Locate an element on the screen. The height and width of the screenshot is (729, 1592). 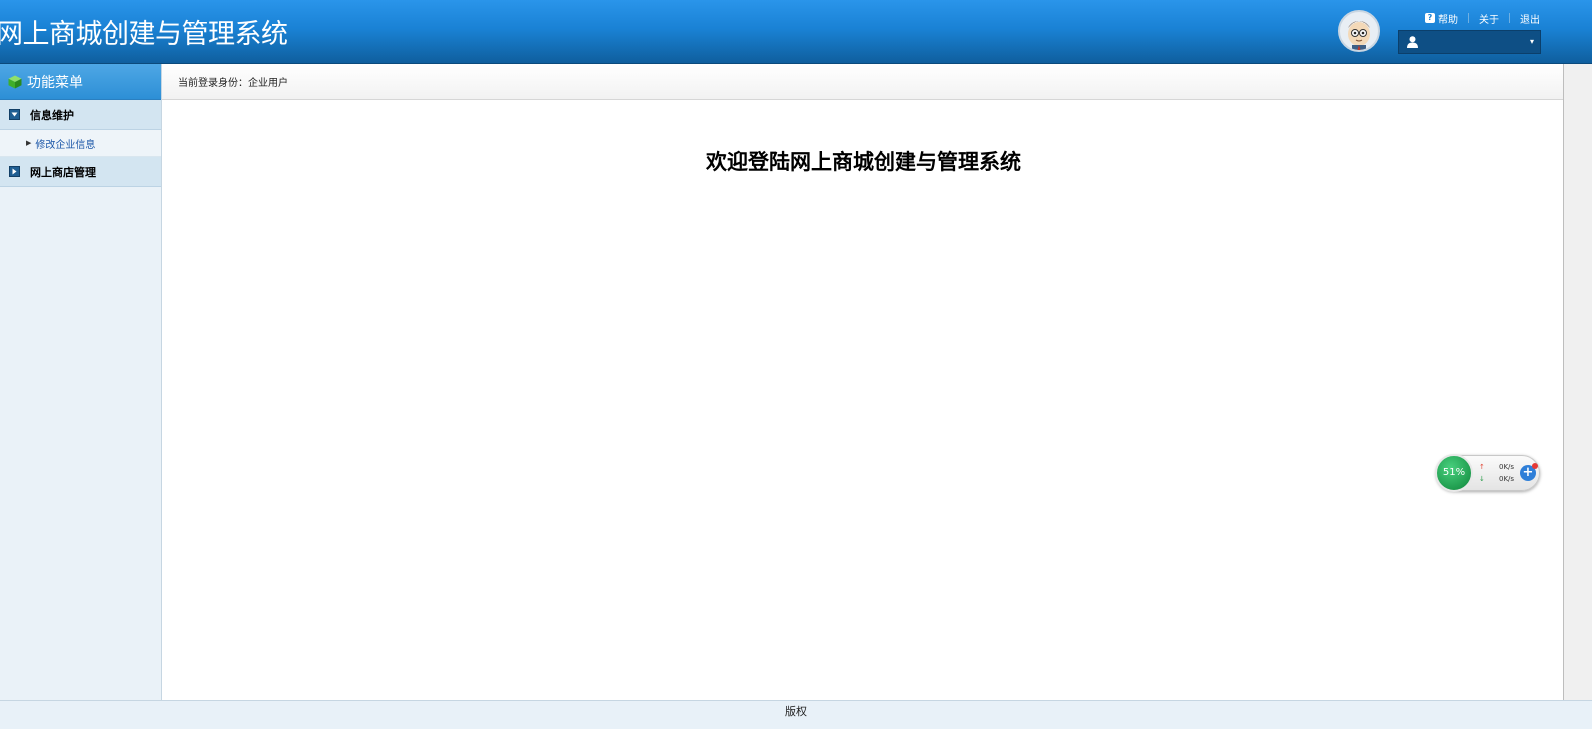
menu-item-edit-company-info: ▶ 修改企业信息 is located at coordinates (80, 143).